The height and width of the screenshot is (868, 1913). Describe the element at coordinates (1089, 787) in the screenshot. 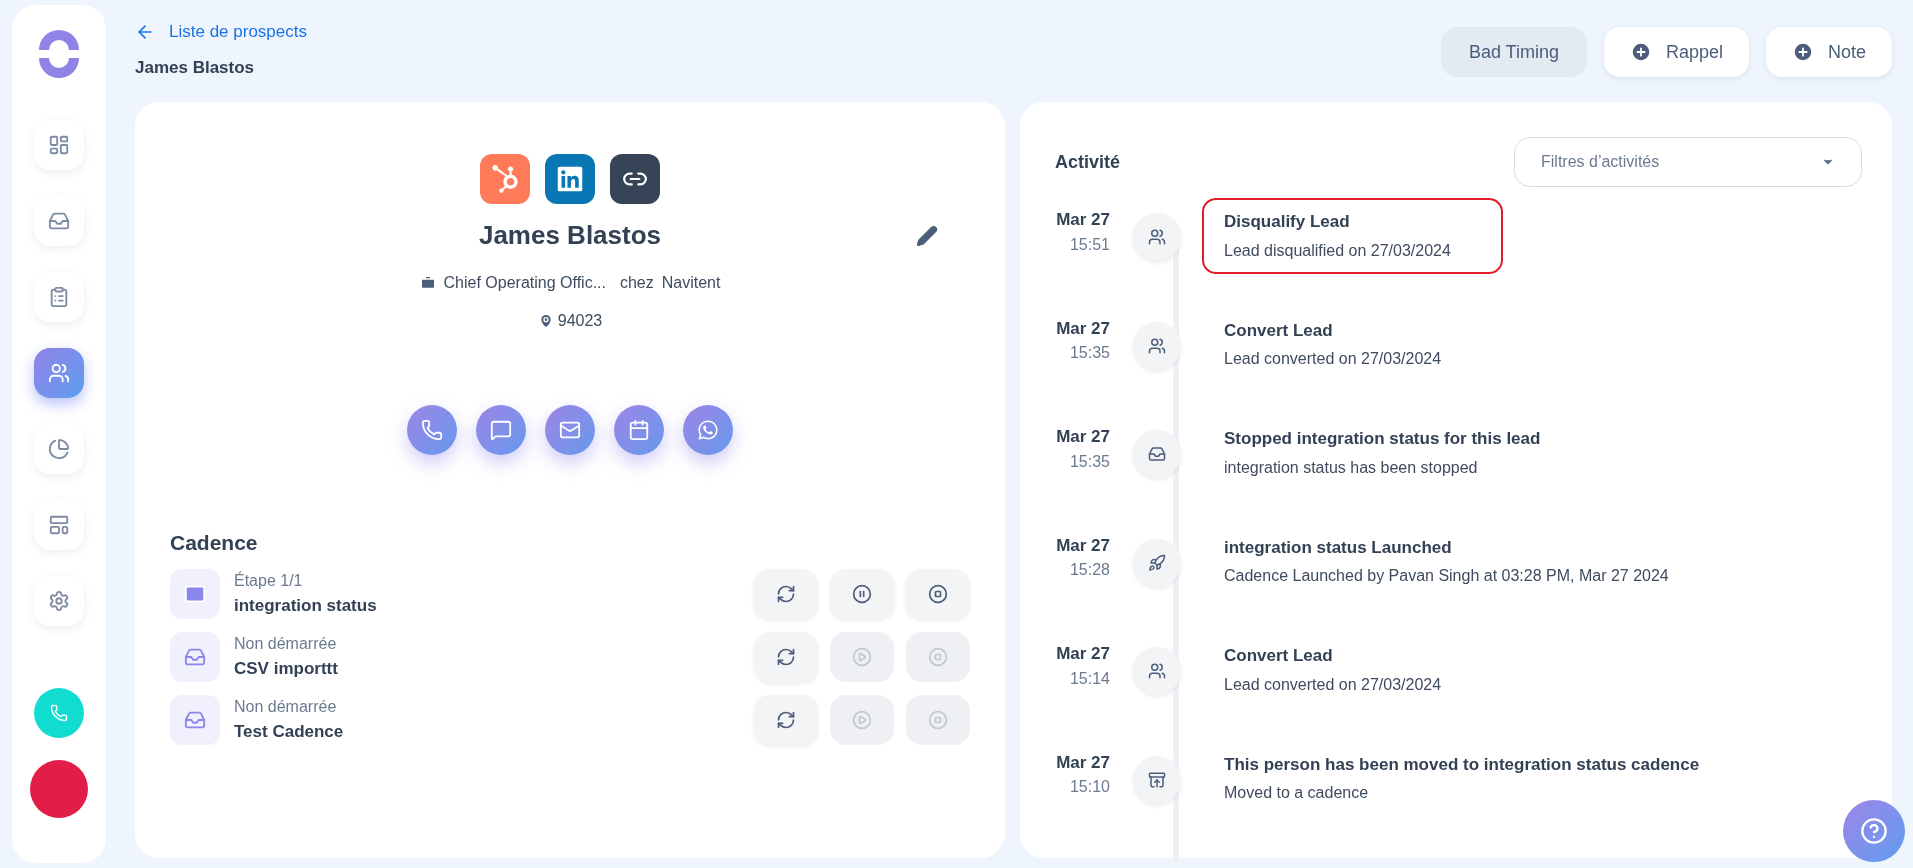

I see `activity-time: 15:10` at that location.